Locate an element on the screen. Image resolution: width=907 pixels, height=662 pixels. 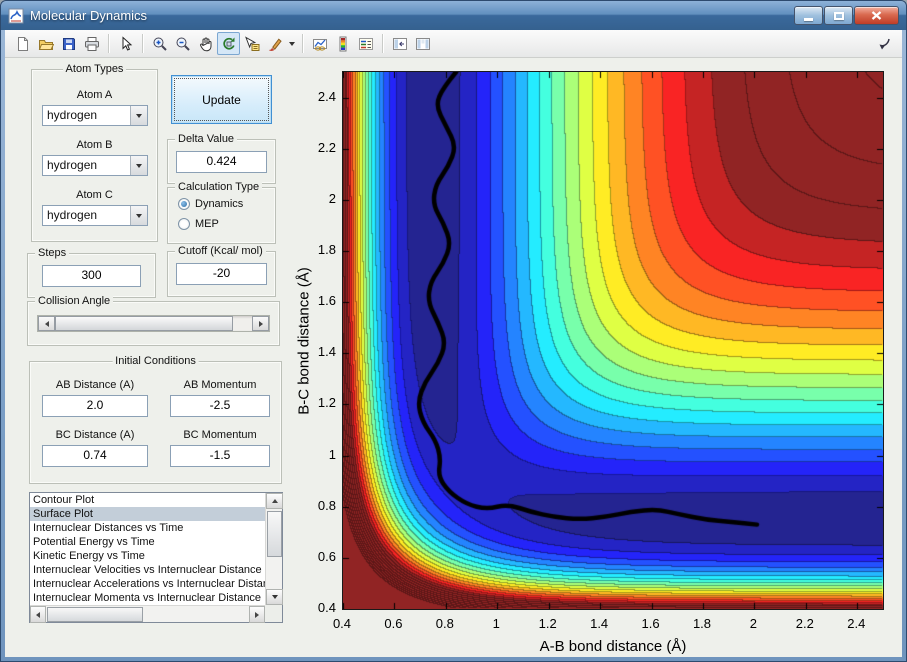
maximize-button is located at coordinates (838, 15).